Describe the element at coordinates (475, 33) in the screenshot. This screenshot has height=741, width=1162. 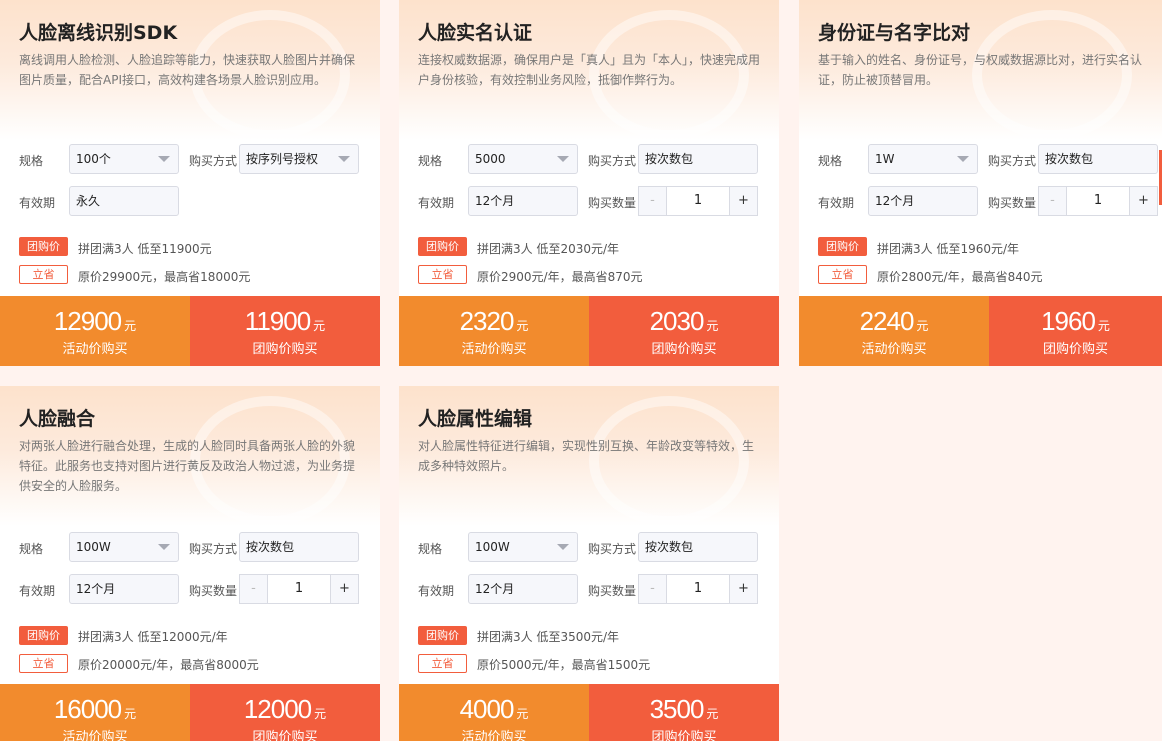
I see `card-title: 人脸实名认证` at that location.